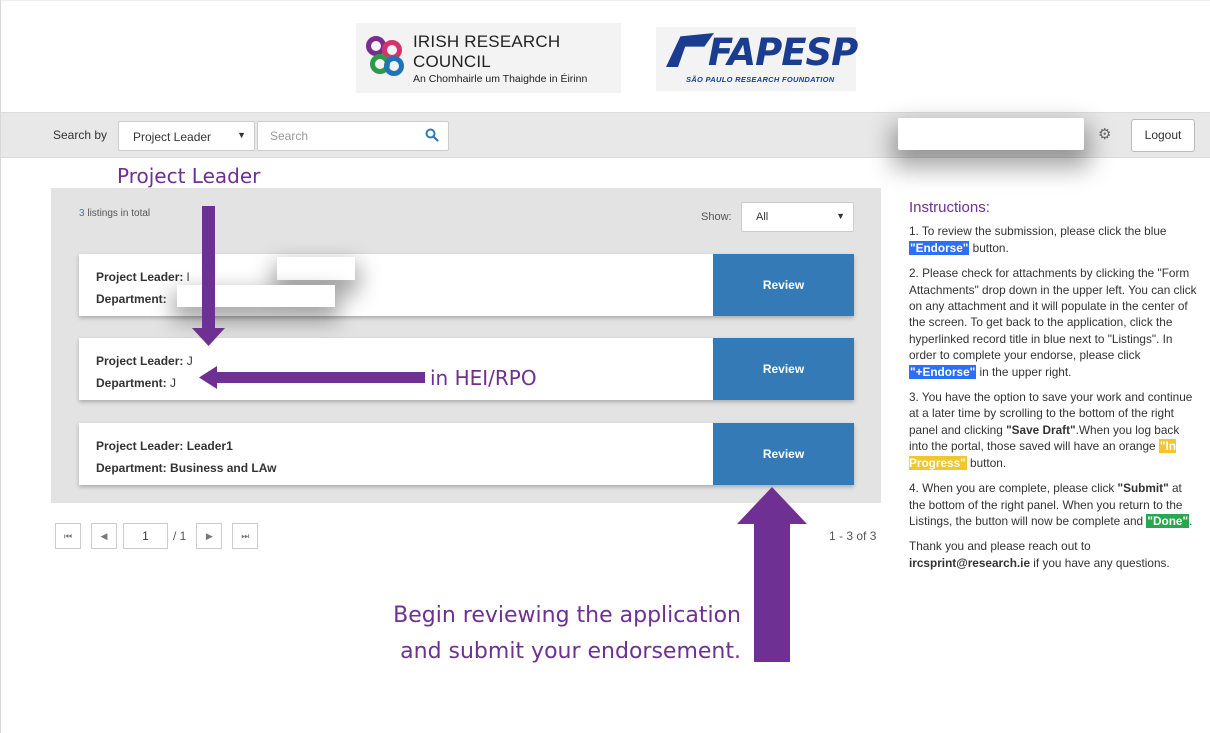  What do you see at coordinates (500, 78) in the screenshot?
I see `irc-logo-subtitle: An Chomhairle um Thaighde in Éirinn` at bounding box center [500, 78].